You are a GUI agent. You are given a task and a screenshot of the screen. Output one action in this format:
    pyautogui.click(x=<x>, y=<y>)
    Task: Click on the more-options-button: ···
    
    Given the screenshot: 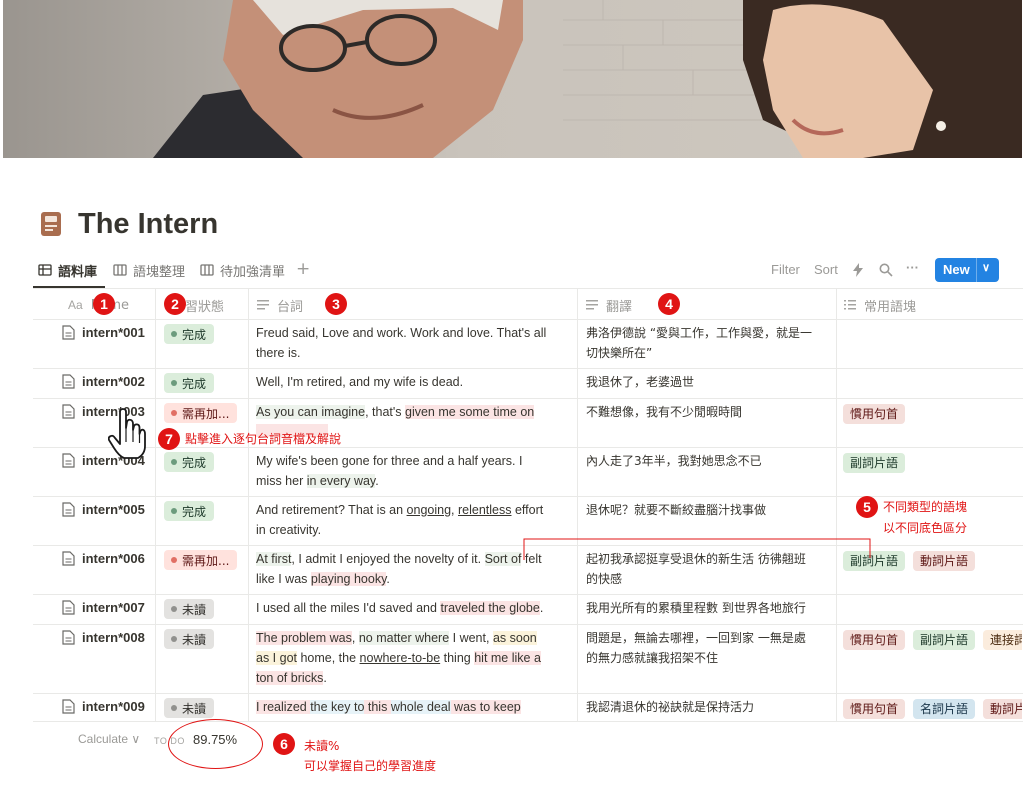 What is the action you would take?
    pyautogui.click(x=912, y=267)
    